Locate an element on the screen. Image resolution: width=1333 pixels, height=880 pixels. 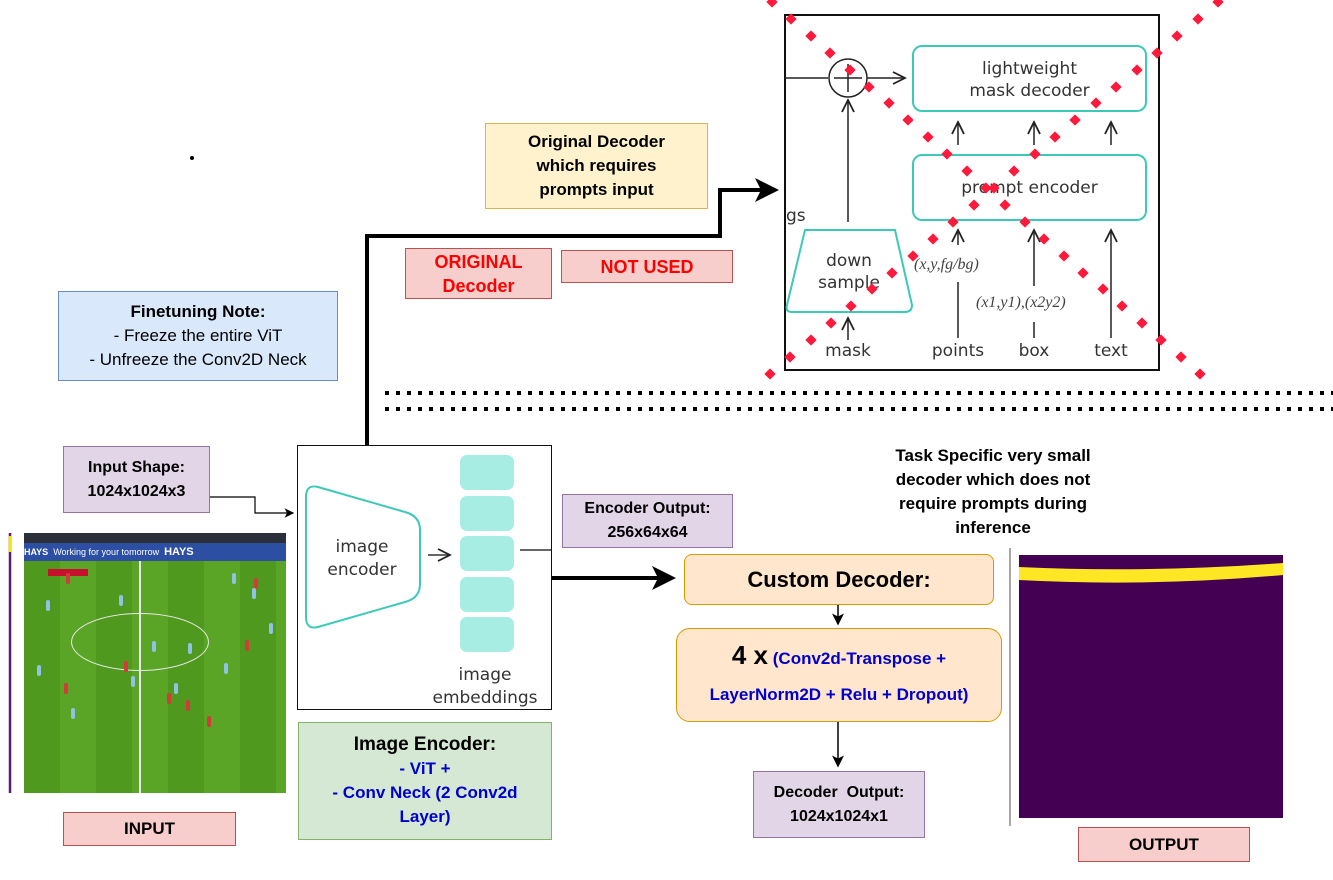
banner-brand: HAYS is located at coordinates (36, 552).